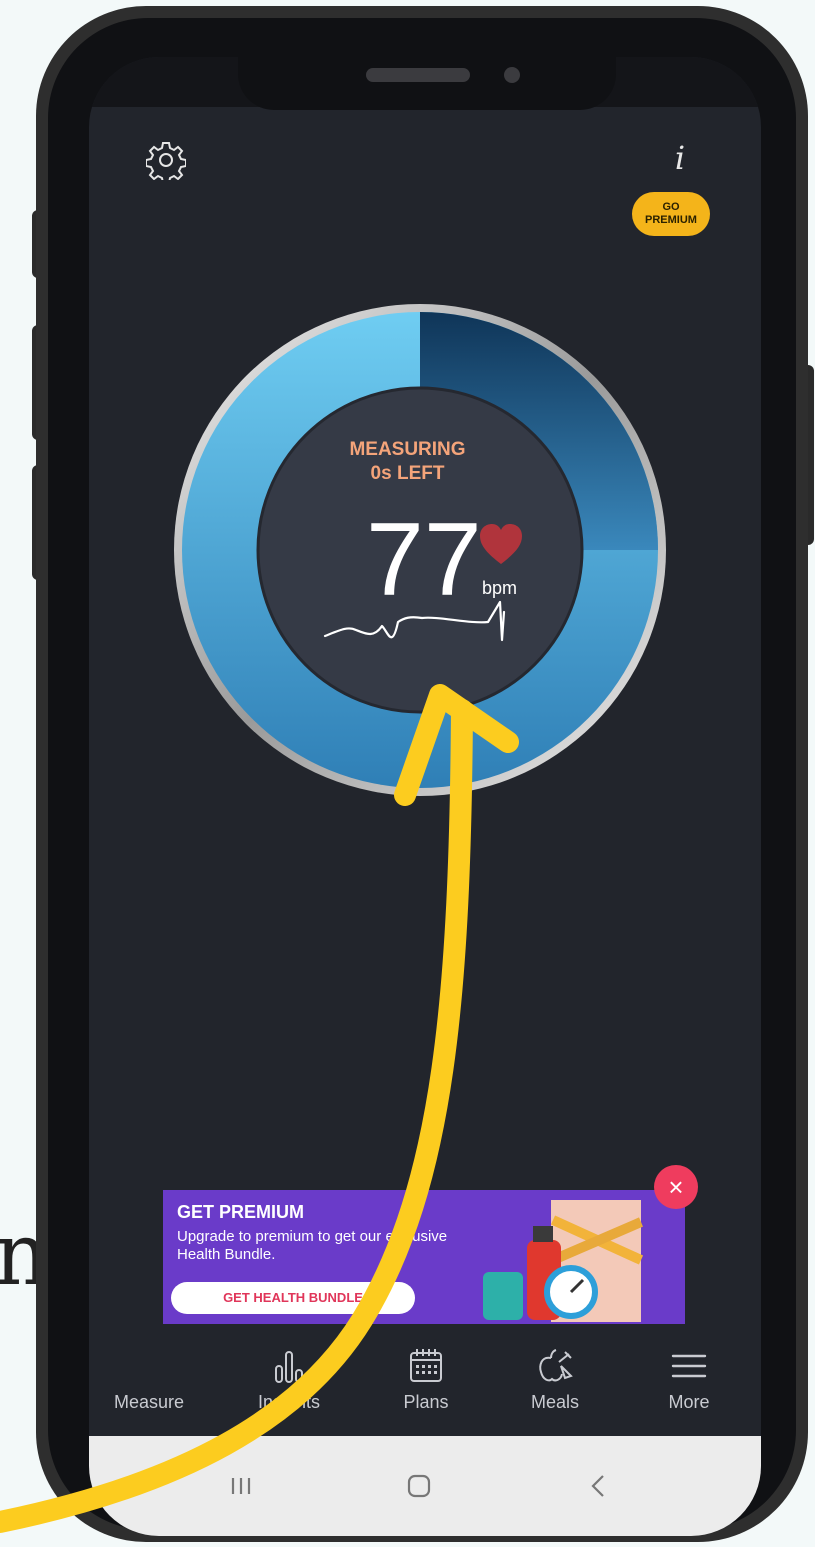  What do you see at coordinates (555, 1387) in the screenshot?
I see `tab-meals: Meals` at bounding box center [555, 1387].